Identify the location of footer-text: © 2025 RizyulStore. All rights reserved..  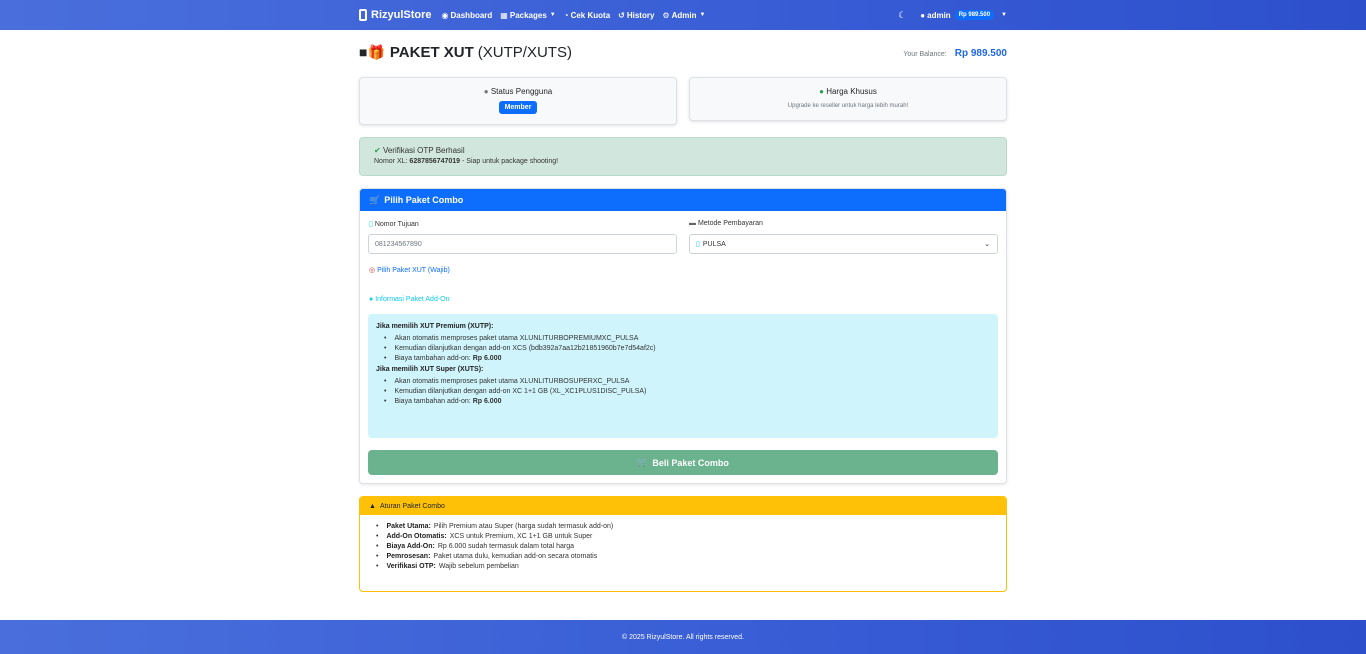
(683, 637).